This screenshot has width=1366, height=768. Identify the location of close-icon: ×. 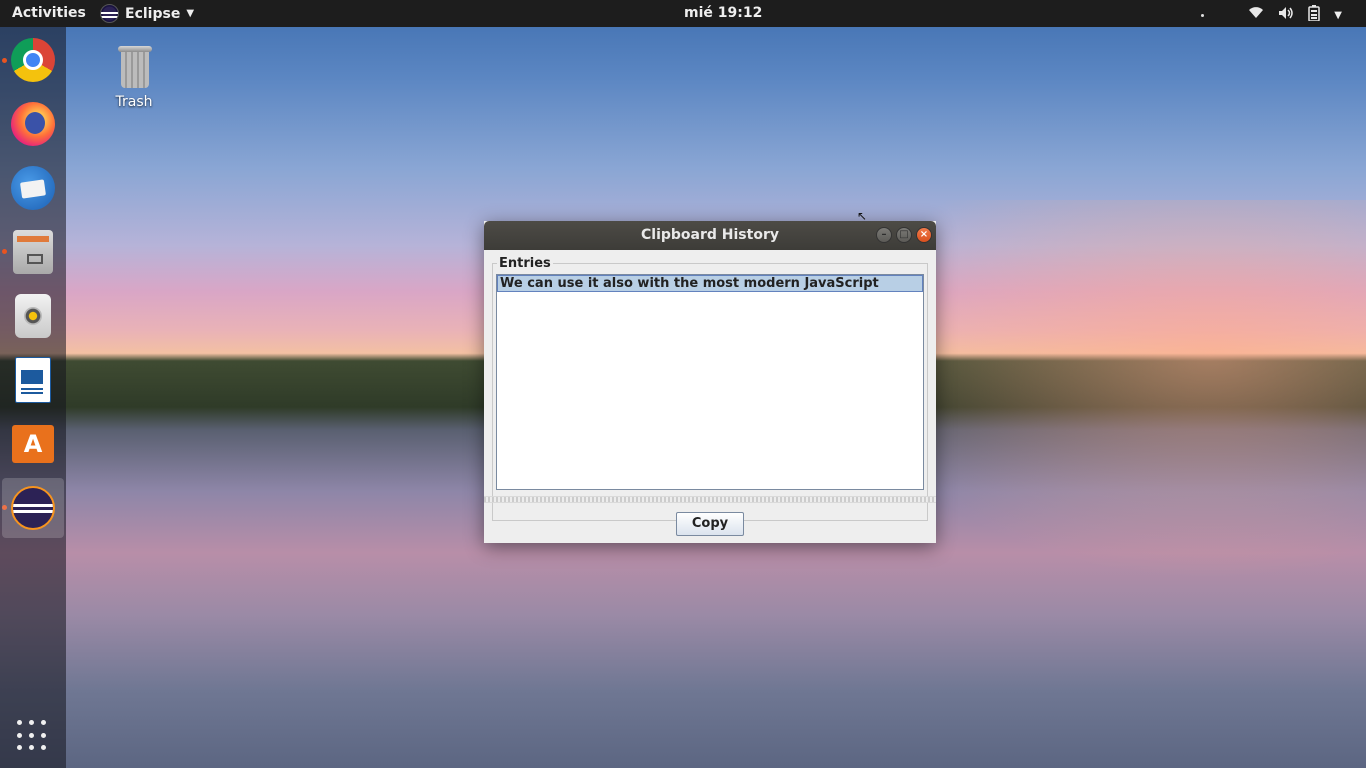
(924, 234).